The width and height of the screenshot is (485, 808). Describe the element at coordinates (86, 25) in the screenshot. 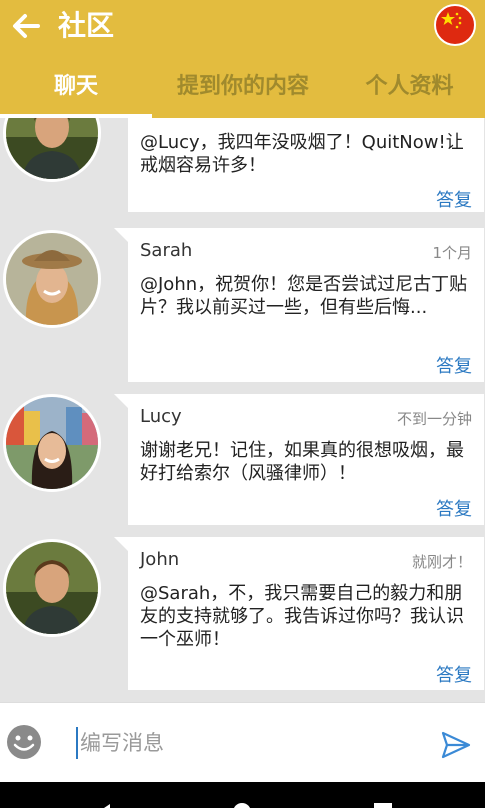

I see `page-title: 社区` at that location.